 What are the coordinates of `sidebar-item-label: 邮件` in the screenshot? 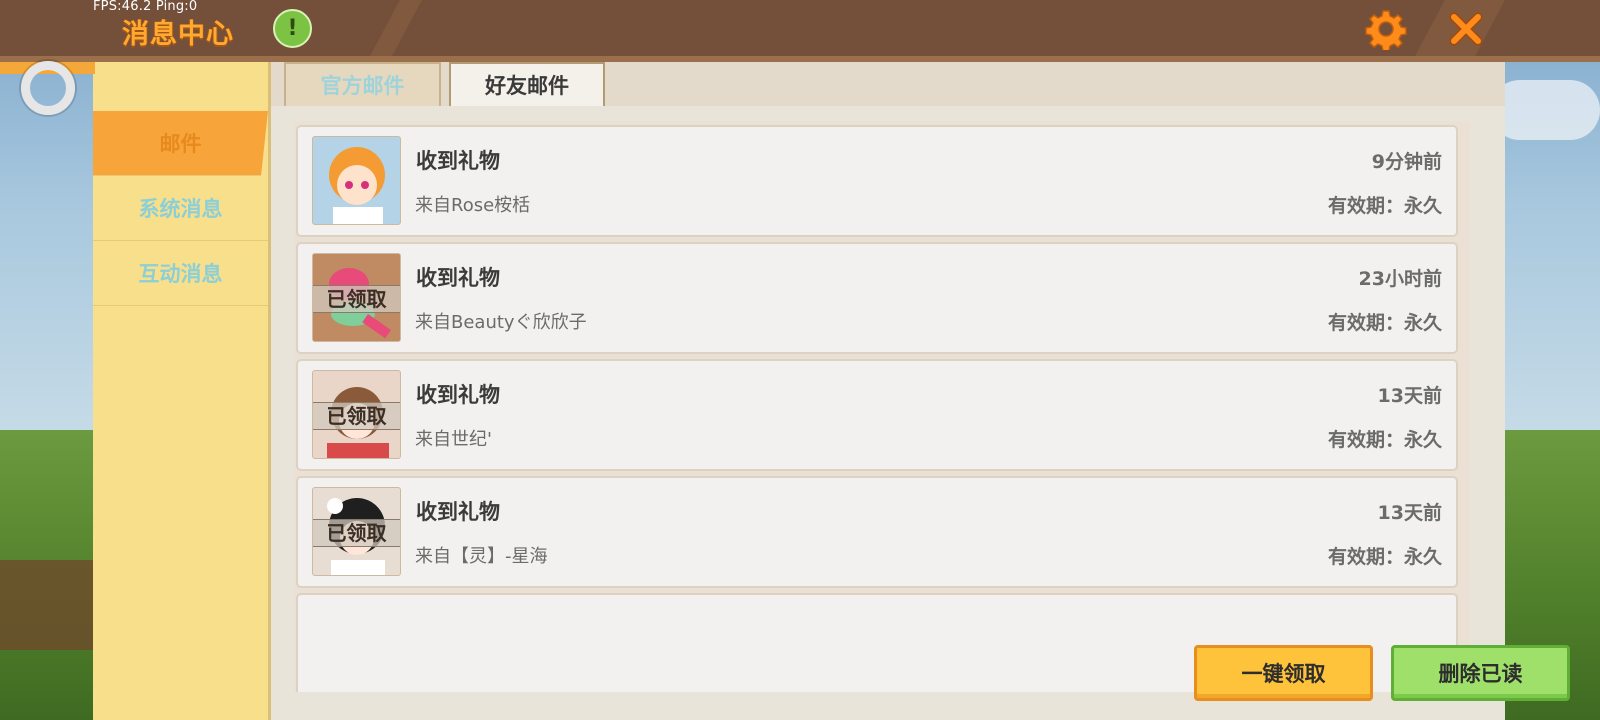 It's located at (180, 144).